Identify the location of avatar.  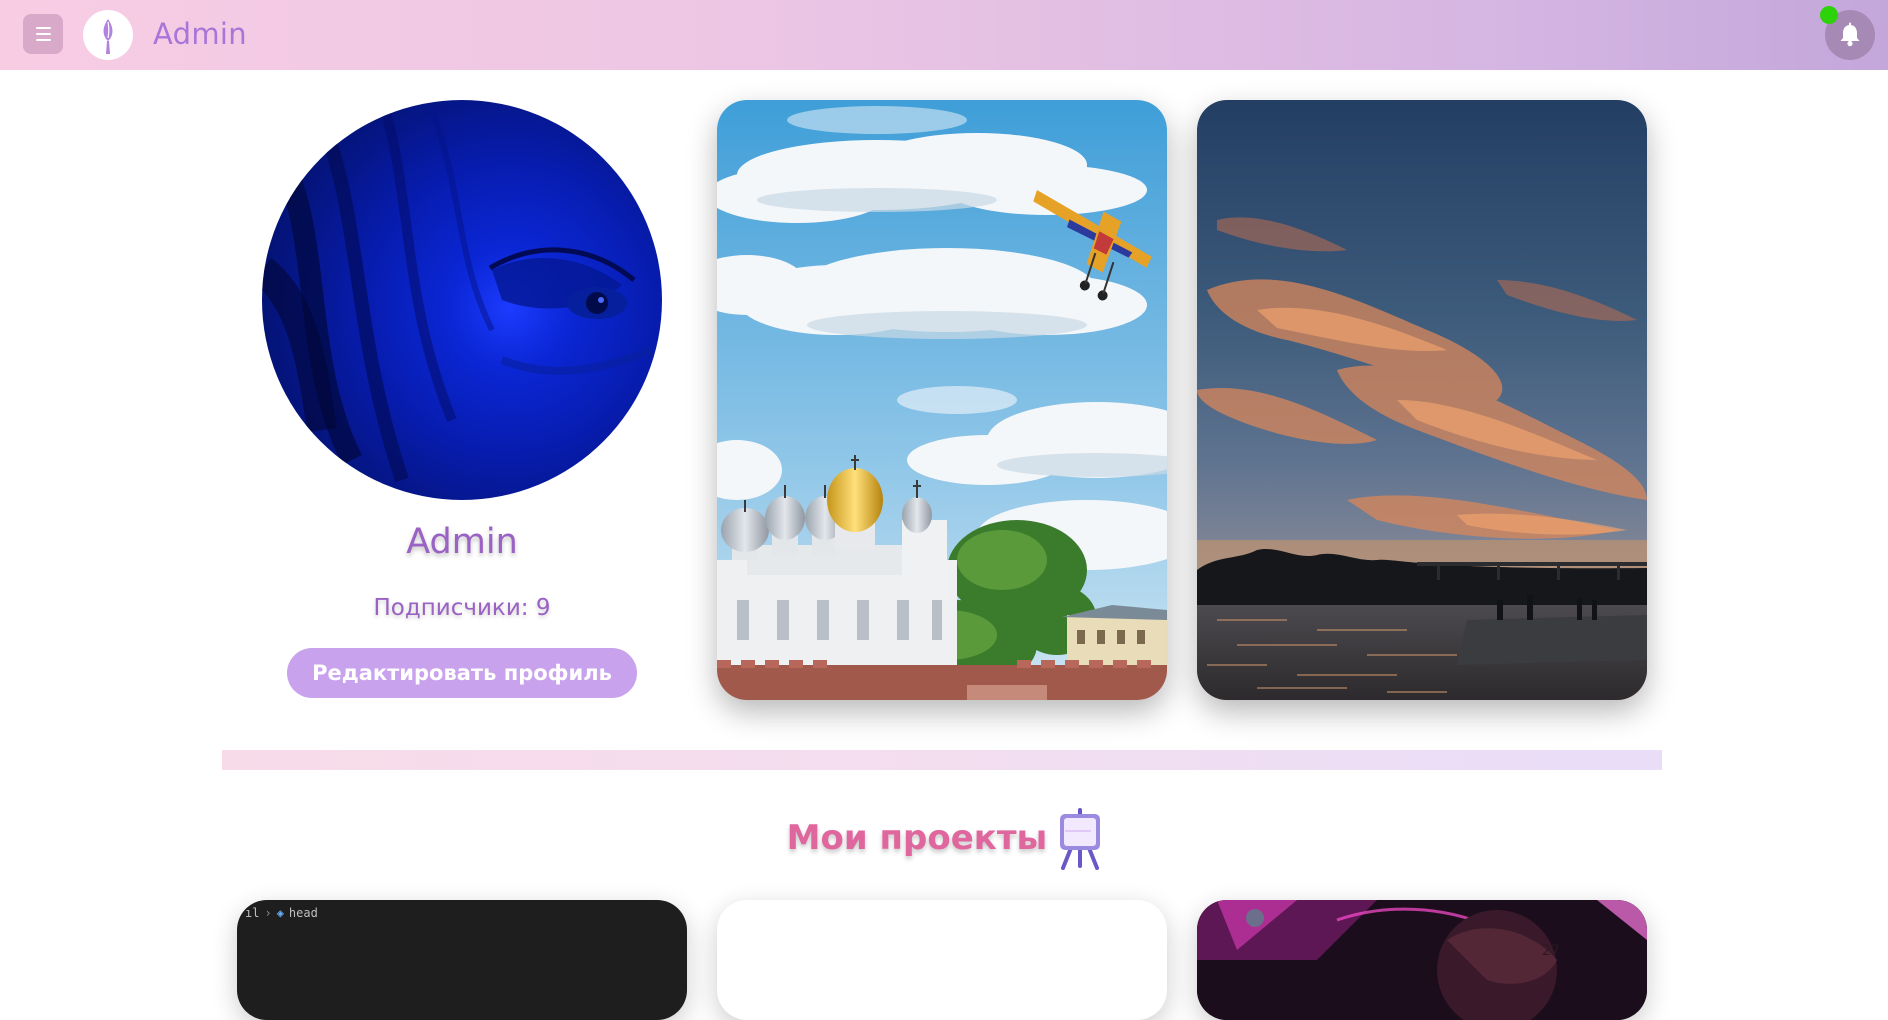
(462, 300).